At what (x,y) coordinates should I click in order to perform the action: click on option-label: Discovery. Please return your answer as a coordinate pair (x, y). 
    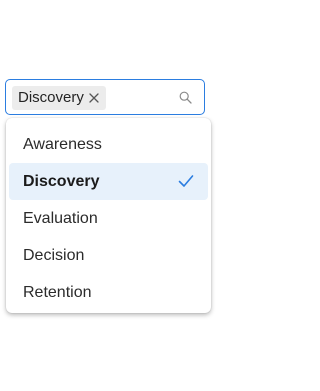
    Looking at the image, I should click on (61, 181).